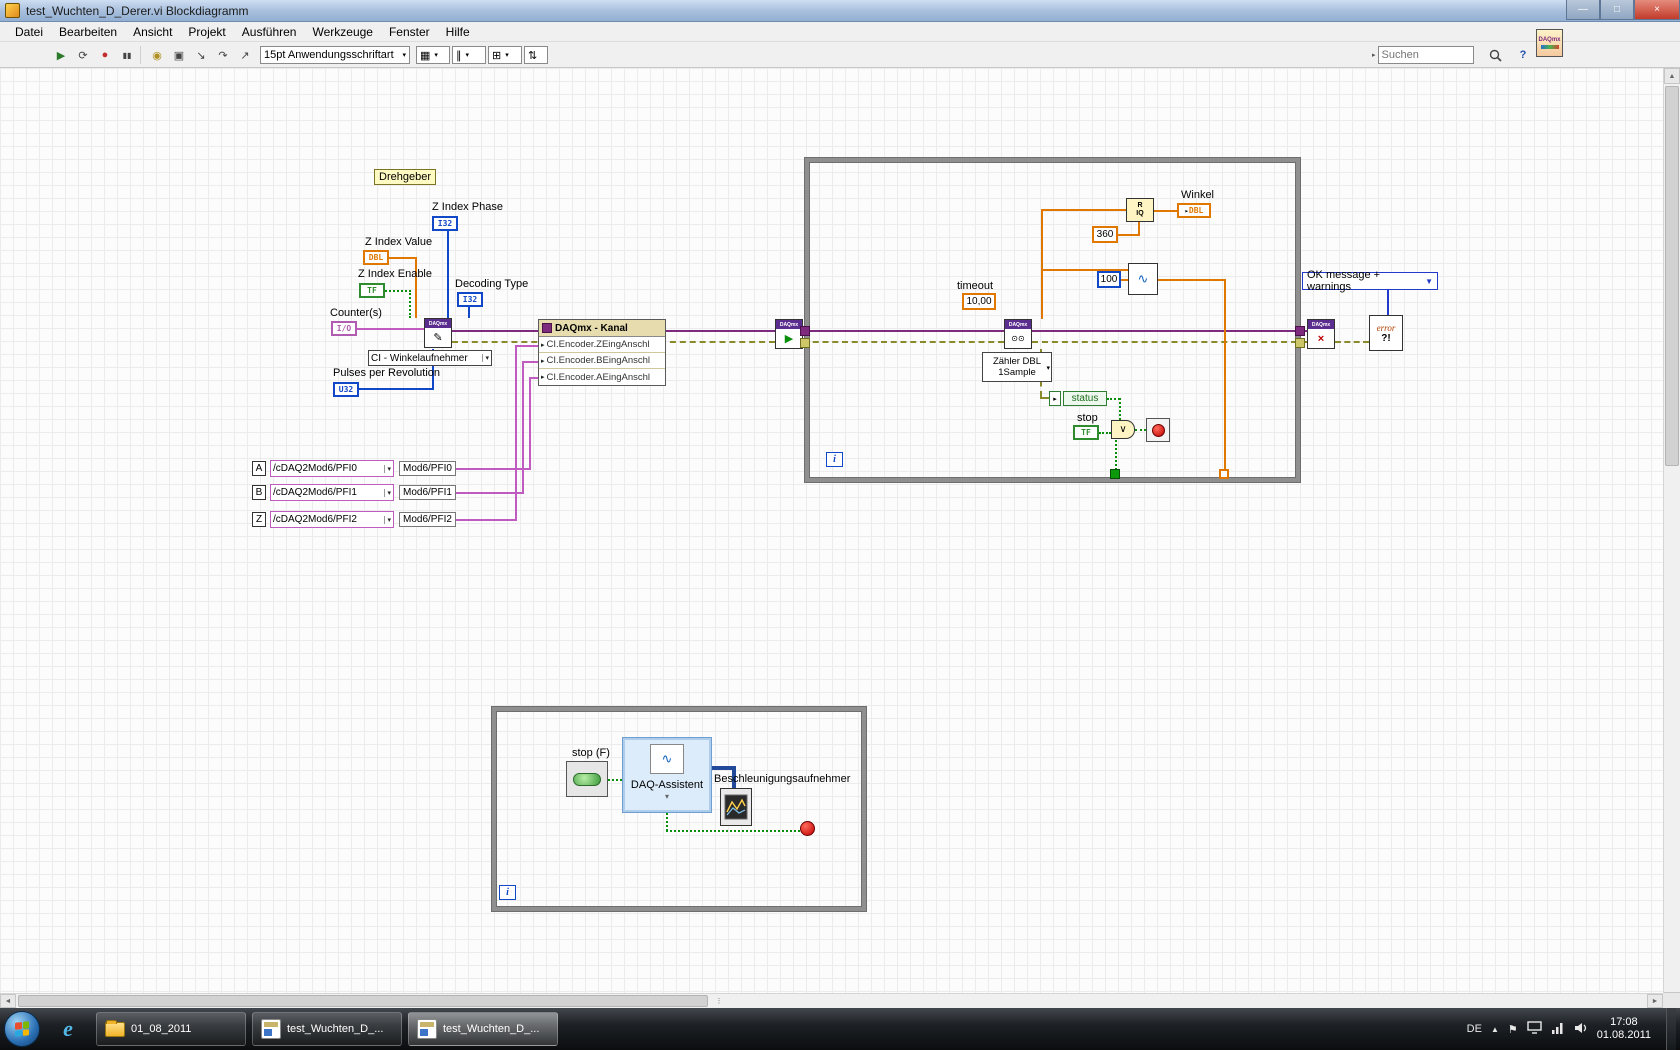  Describe the element at coordinates (68, 1029) in the screenshot. I see `taskbar-ie-button: e` at that location.